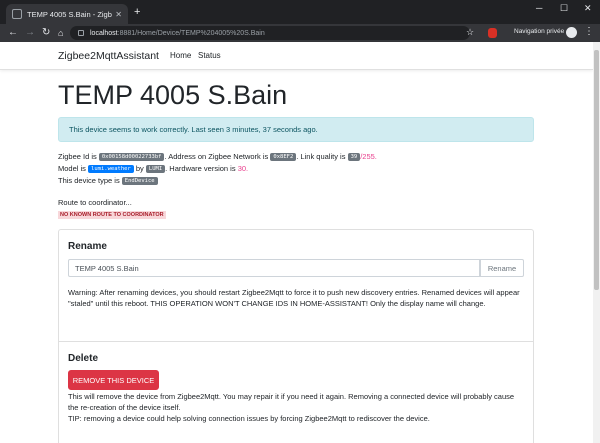  Describe the element at coordinates (588, 8) in the screenshot. I see `window-close-button: ✕` at that location.